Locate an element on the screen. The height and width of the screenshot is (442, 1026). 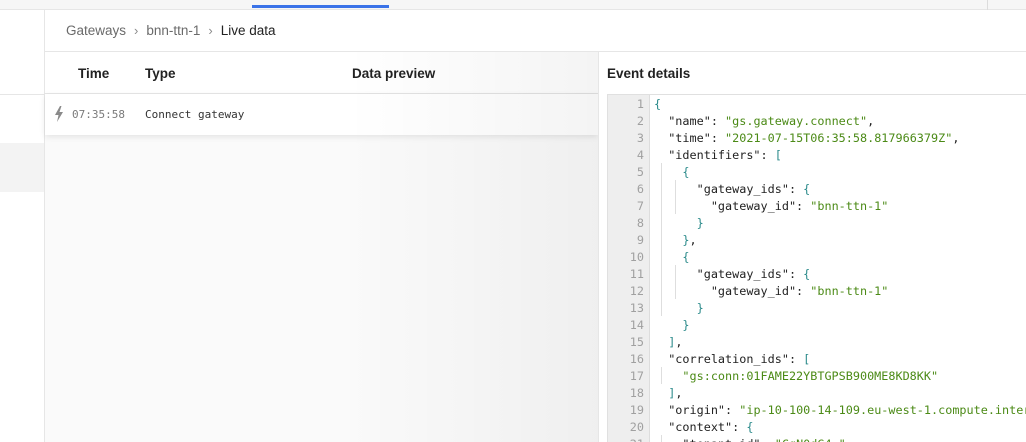
line-number: 14 is located at coordinates (636, 325).